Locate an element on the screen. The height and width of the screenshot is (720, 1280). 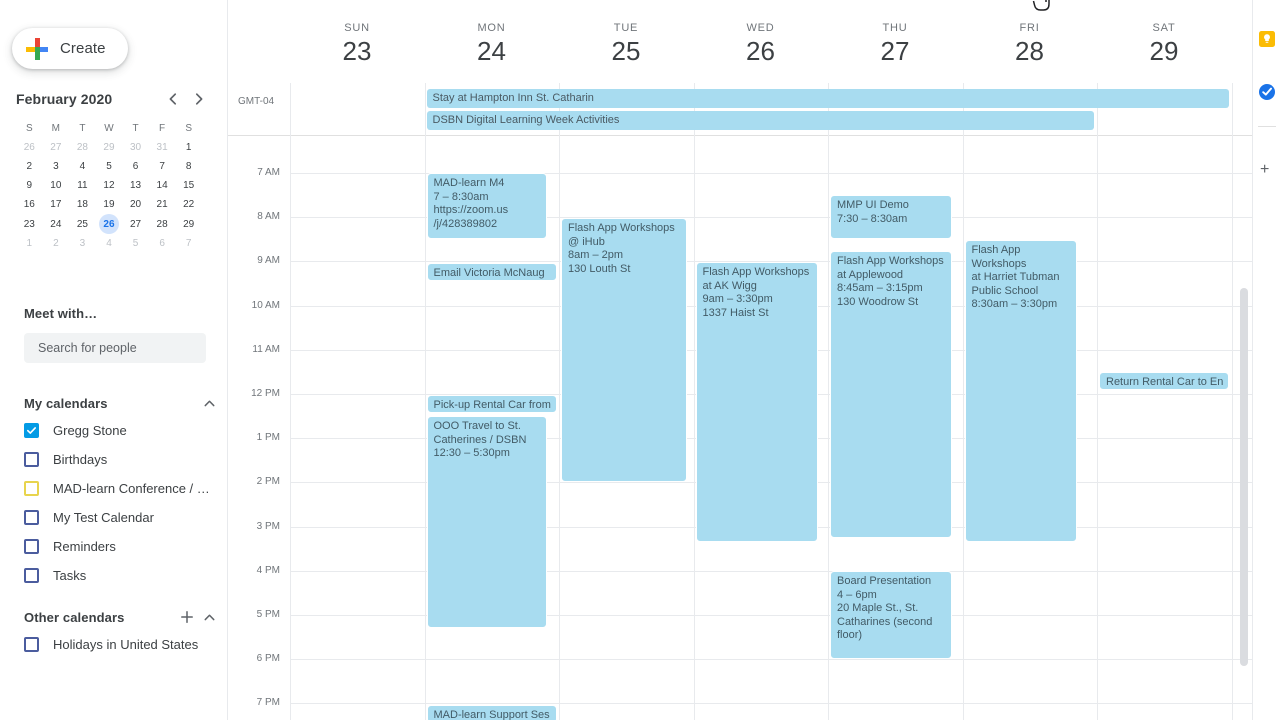
mini-calendar-day: 8 is located at coordinates (188, 166).